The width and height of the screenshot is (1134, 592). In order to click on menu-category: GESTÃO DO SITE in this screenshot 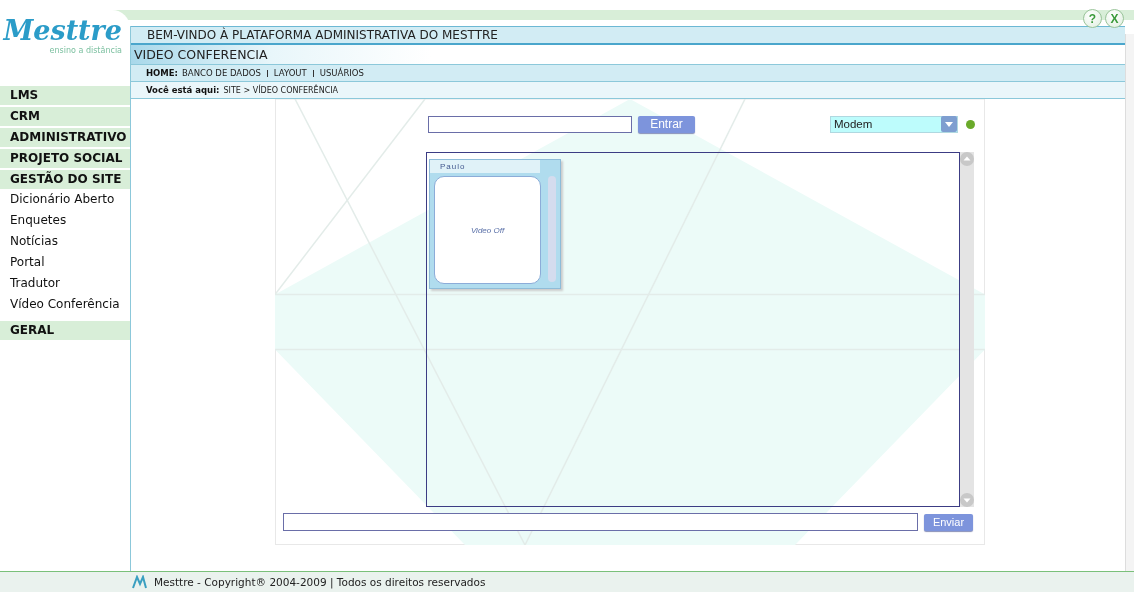, I will do `click(65, 178)`.